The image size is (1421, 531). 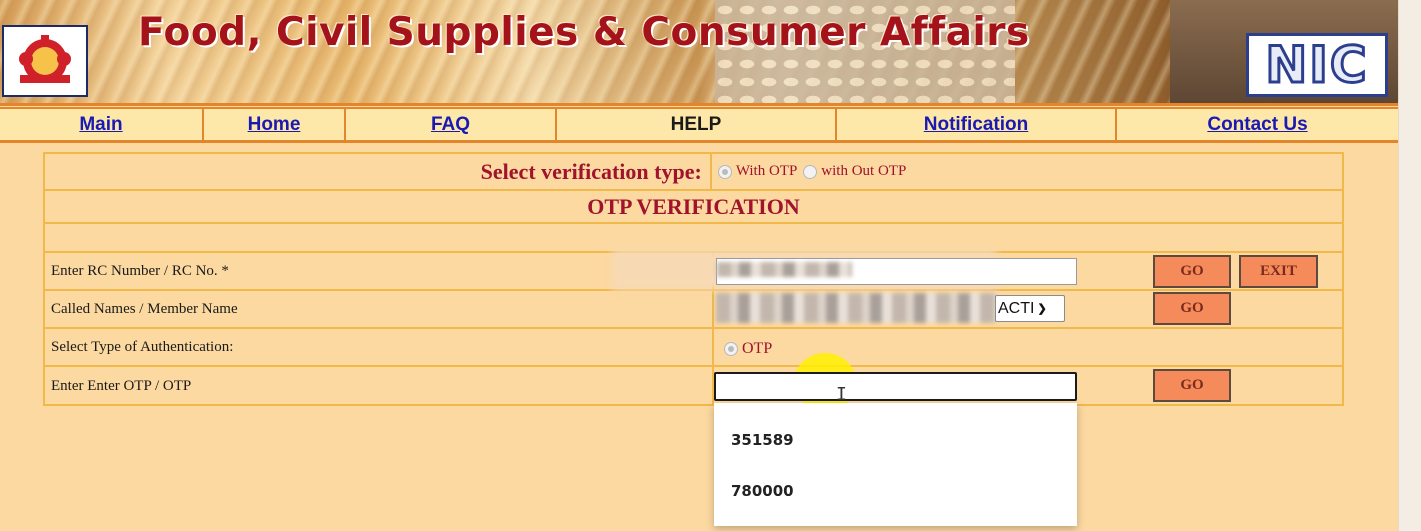 What do you see at coordinates (1192, 308) in the screenshot?
I see `member-go-button: GO` at bounding box center [1192, 308].